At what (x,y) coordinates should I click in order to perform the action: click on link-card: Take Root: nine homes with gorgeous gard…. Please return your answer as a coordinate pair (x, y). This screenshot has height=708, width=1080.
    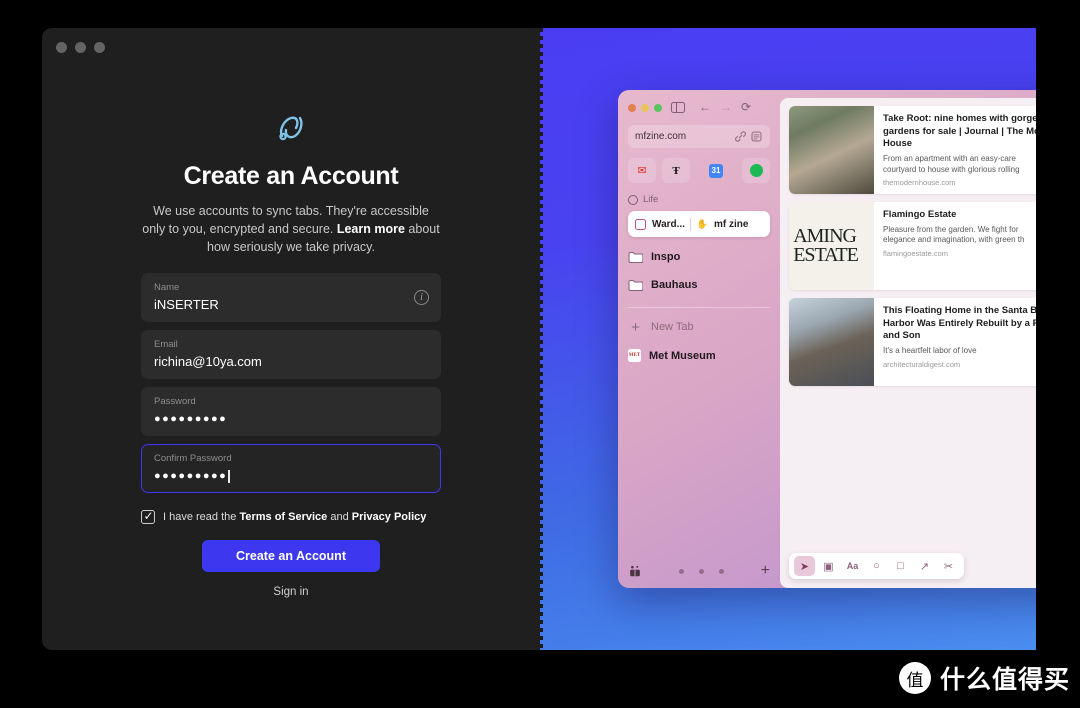
    Looking at the image, I should click on (912, 150).